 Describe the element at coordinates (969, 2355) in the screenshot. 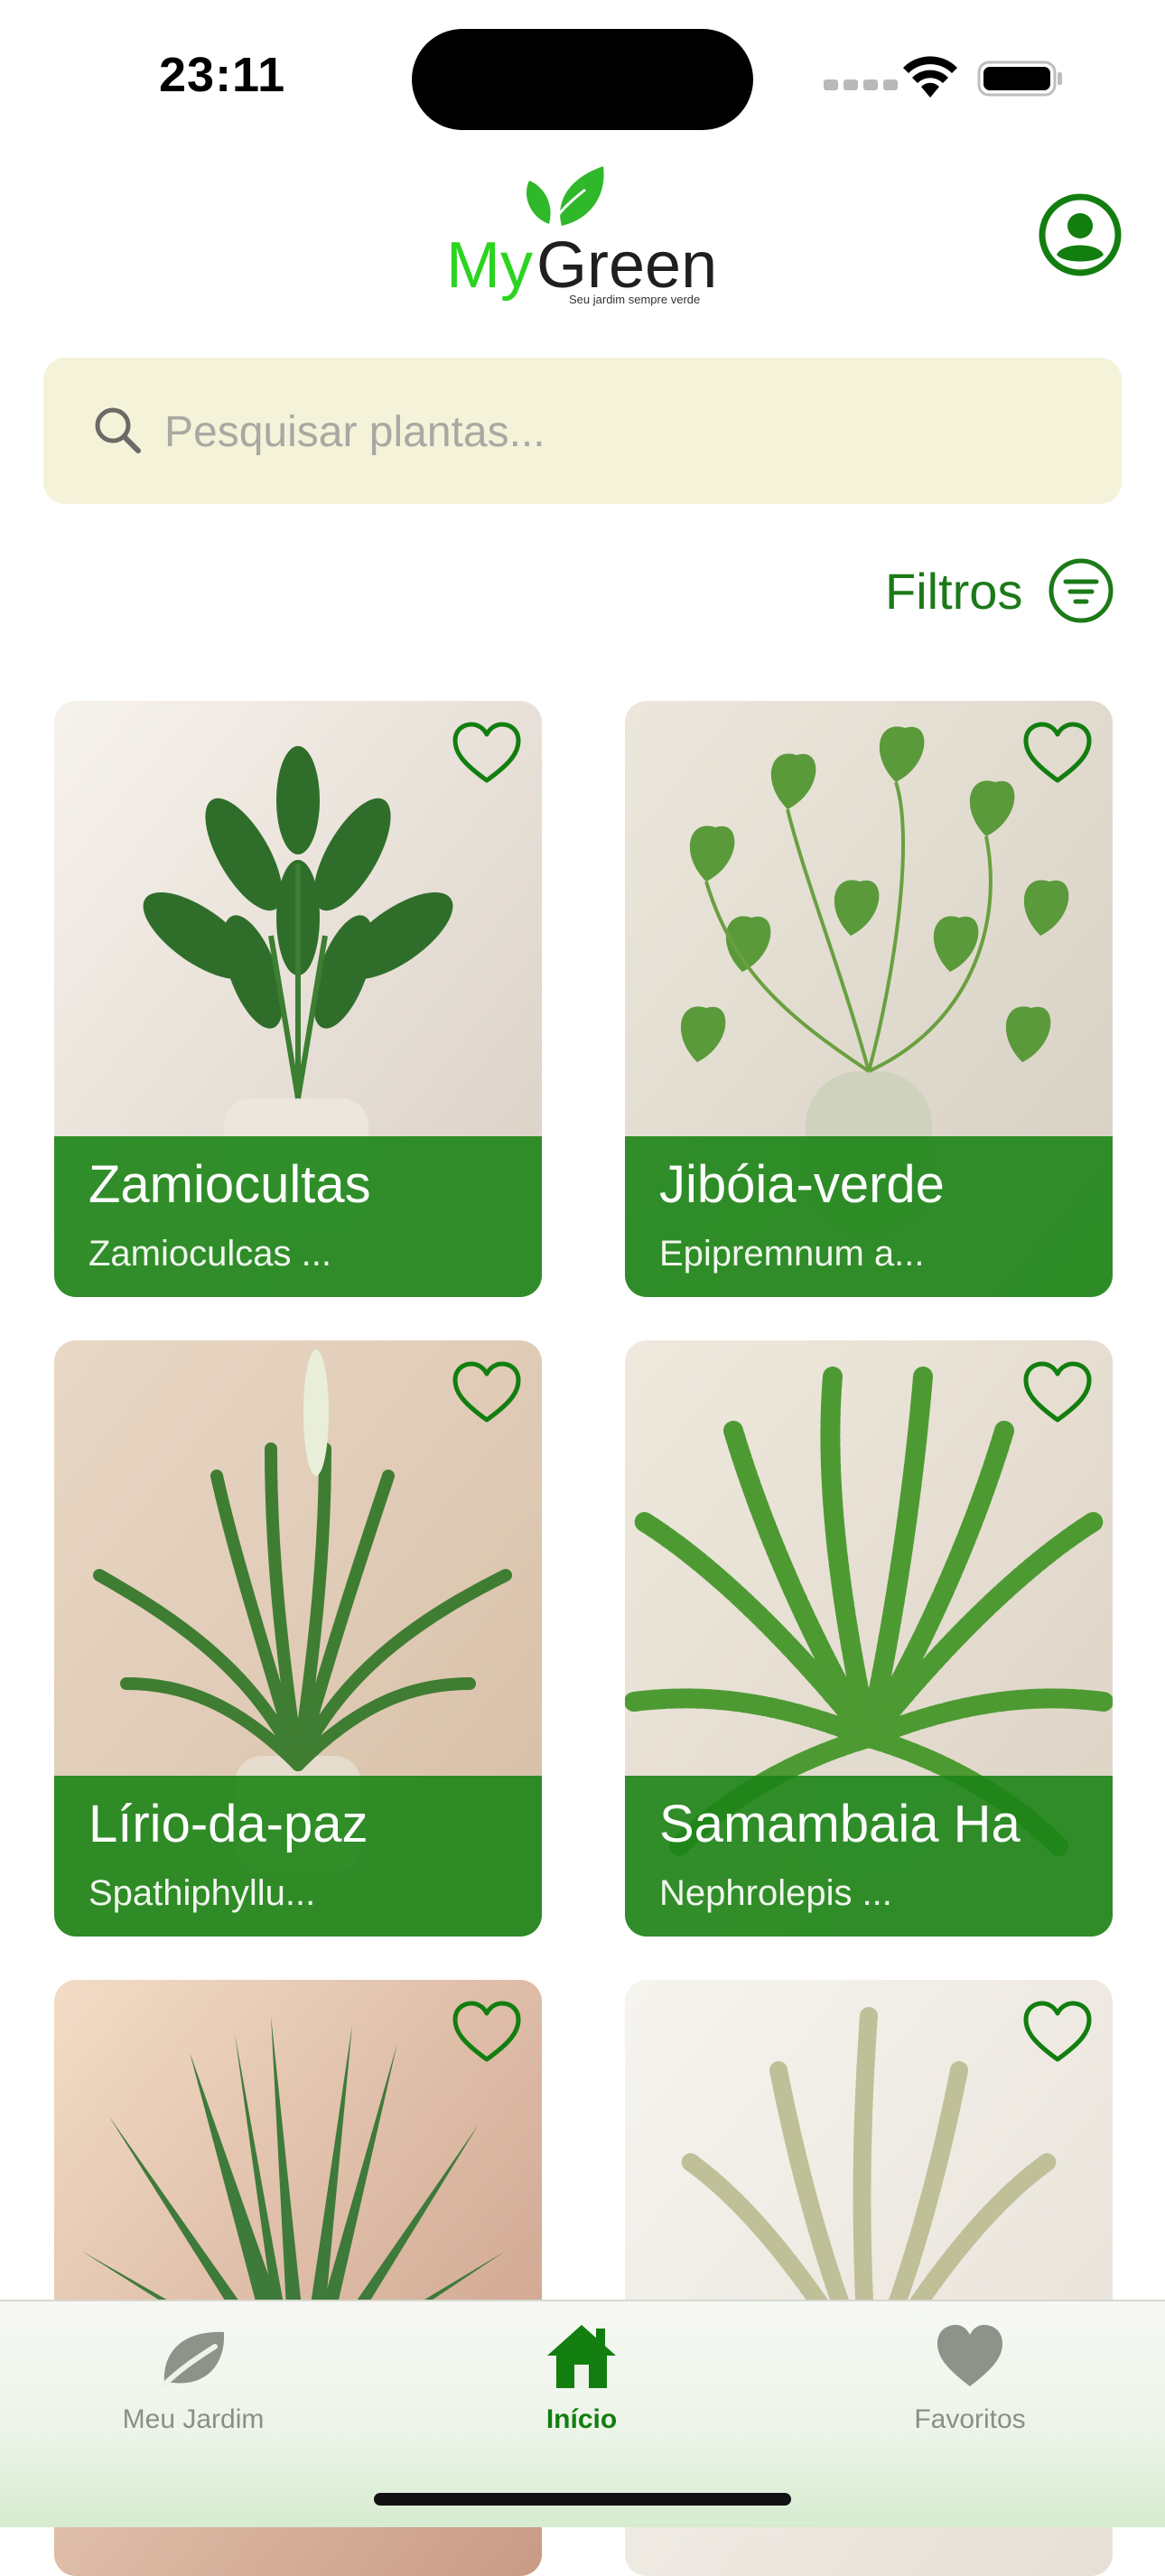

I see `heart-icon` at that location.